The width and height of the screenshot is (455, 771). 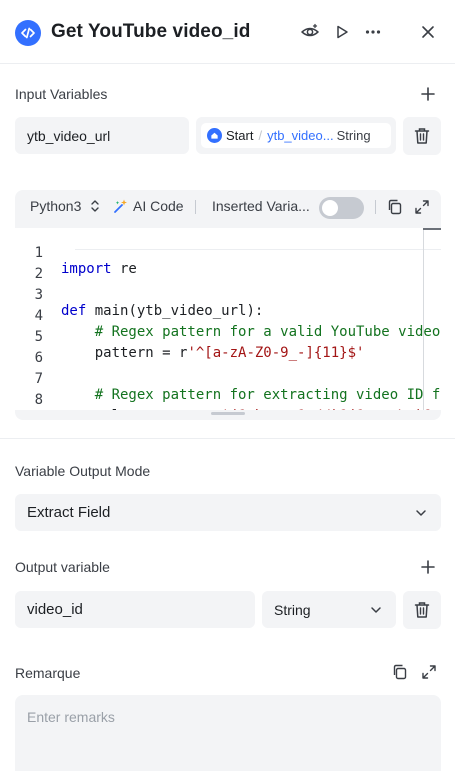 What do you see at coordinates (69, 512) in the screenshot?
I see `output-mode-value: Extract Field` at bounding box center [69, 512].